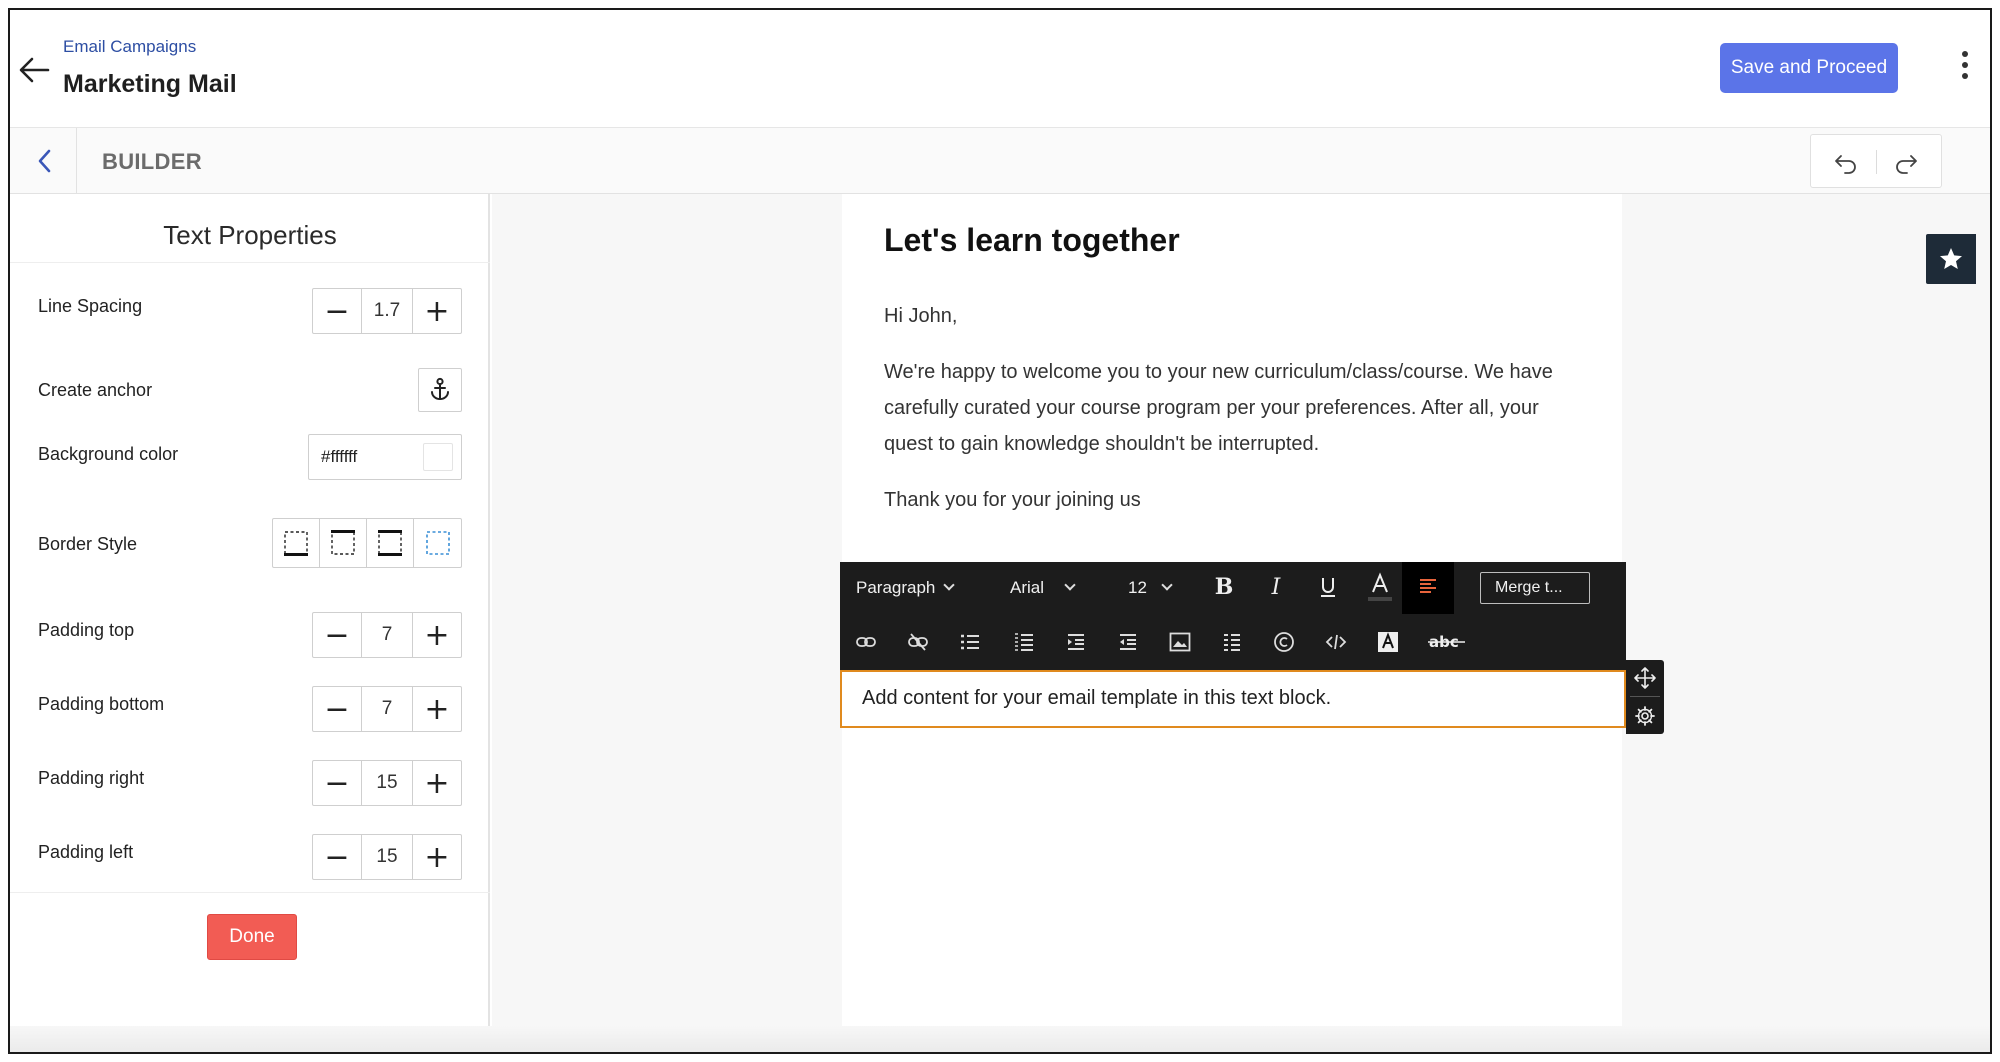 This screenshot has width=2000, height=1062. Describe the element at coordinates (1388, 642) in the screenshot. I see `text-background-icon` at that location.